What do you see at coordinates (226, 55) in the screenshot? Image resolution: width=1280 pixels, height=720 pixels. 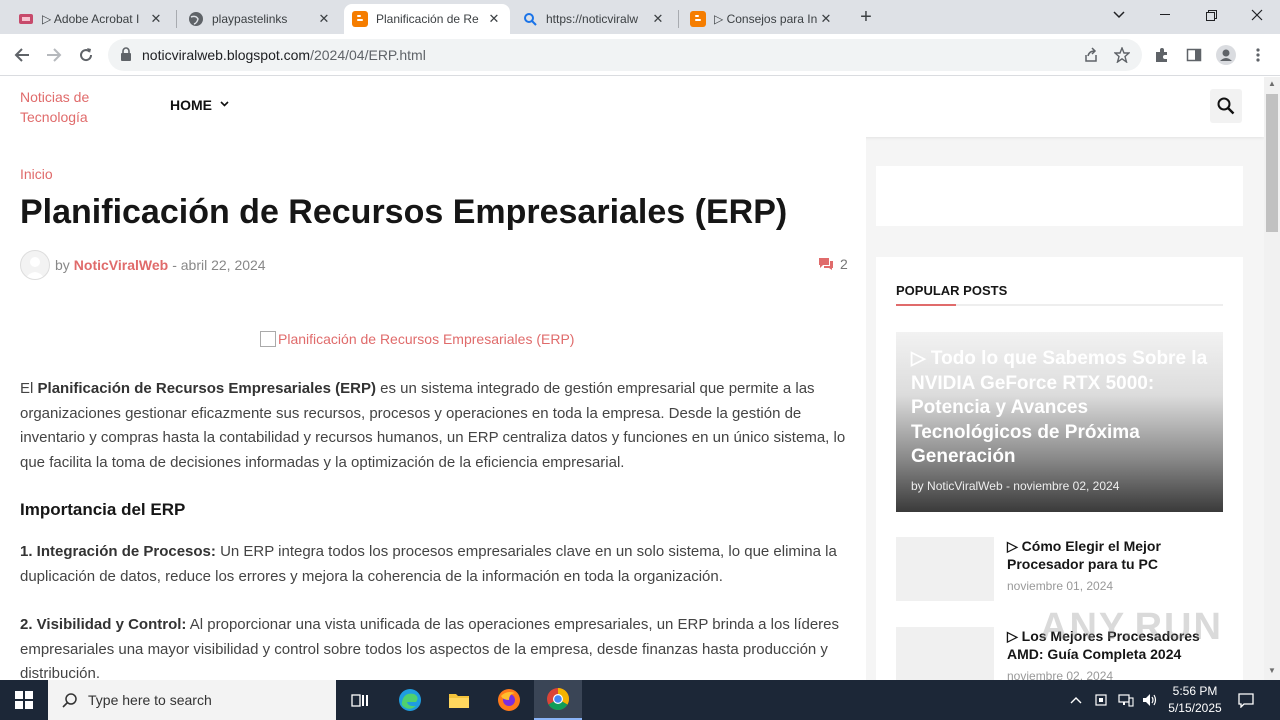 I see `url-domain: noticviralweb.blogspot.com` at bounding box center [226, 55].